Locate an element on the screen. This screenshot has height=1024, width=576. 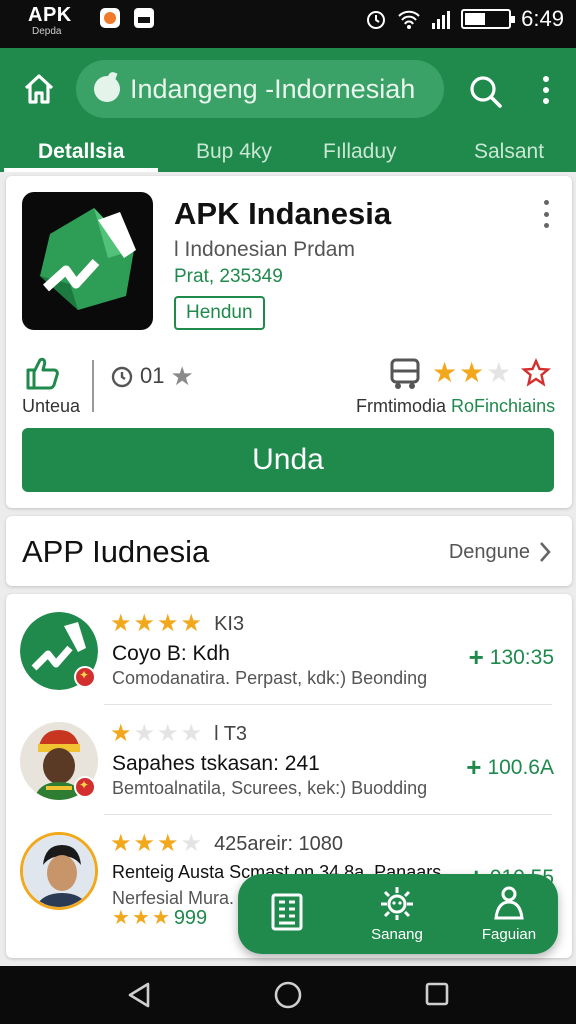
home-button is located at coordinates (39, 89).